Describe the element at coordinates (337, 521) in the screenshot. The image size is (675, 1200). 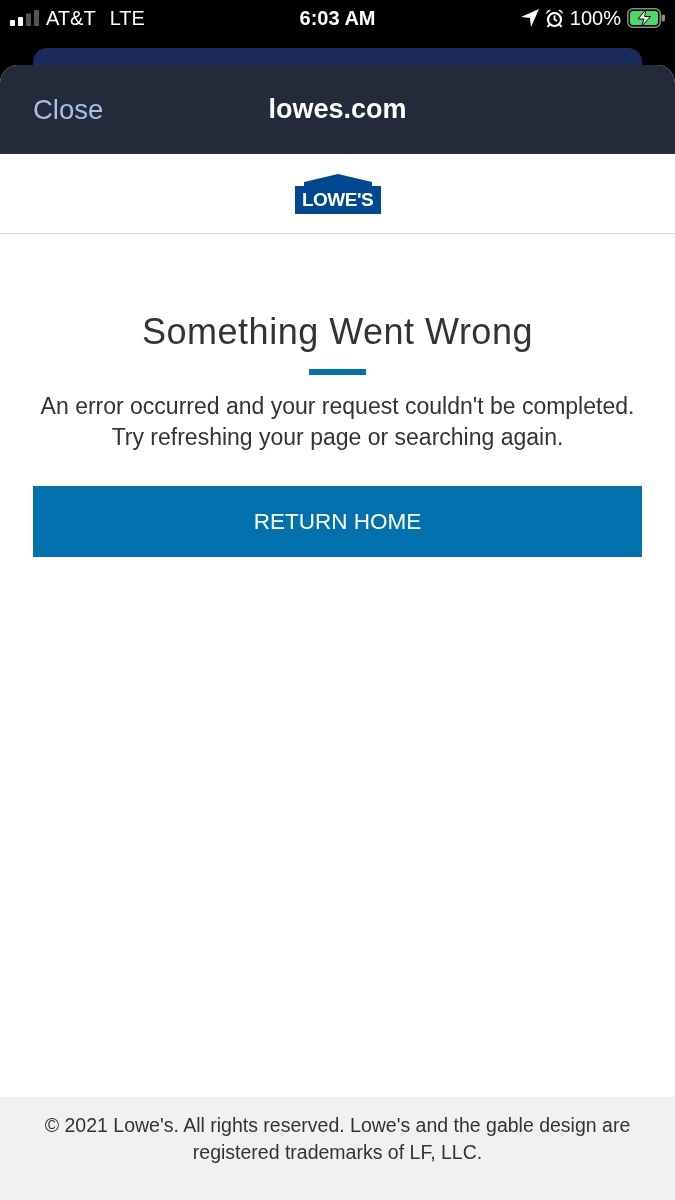
I see `return-home-button: RETURN HOME` at that location.